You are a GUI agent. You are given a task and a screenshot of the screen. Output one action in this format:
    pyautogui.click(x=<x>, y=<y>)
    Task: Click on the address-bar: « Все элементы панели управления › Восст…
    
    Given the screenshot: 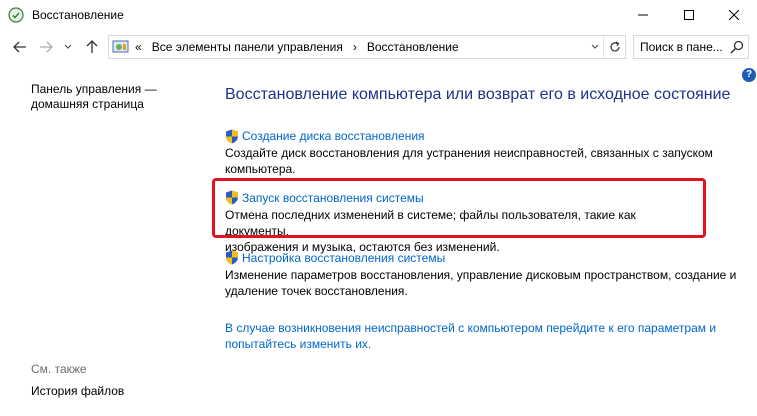 What is the action you would take?
    pyautogui.click(x=367, y=47)
    